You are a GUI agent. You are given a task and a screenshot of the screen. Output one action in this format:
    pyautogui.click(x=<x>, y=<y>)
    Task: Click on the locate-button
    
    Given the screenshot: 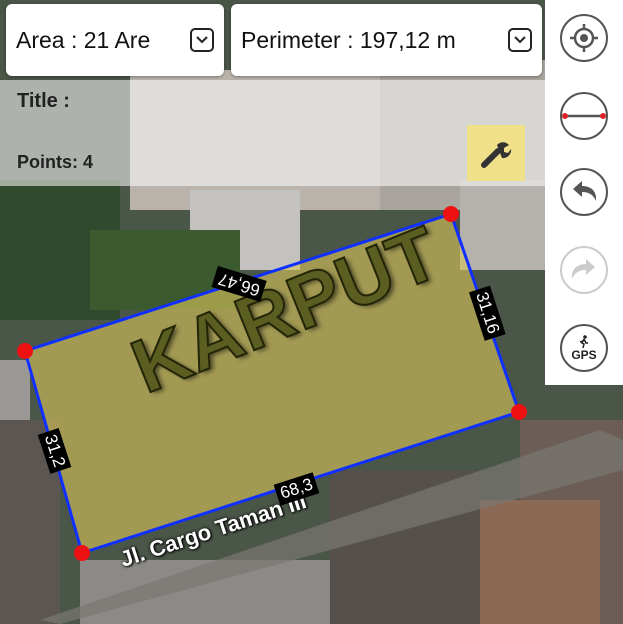 What is the action you would take?
    pyautogui.click(x=584, y=38)
    